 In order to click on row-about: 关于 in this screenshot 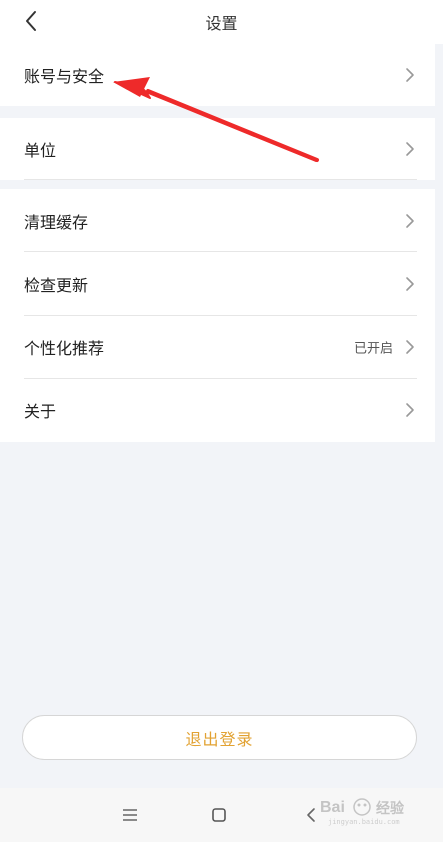, I will do `click(217, 410)`.